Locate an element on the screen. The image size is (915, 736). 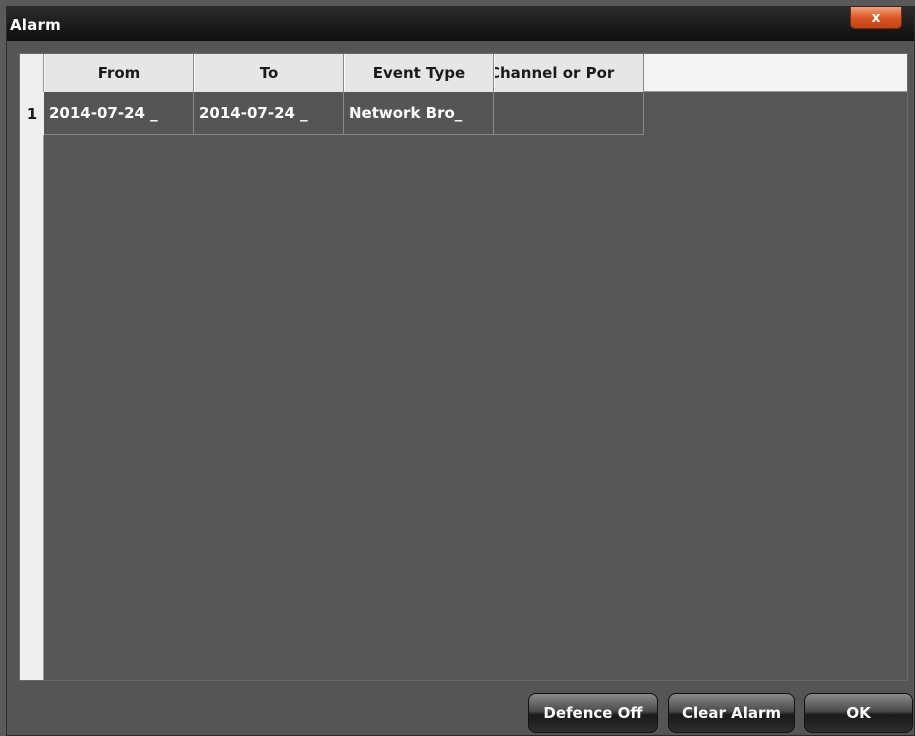
column-header-channel: Channel or Por is located at coordinates (569, 73).